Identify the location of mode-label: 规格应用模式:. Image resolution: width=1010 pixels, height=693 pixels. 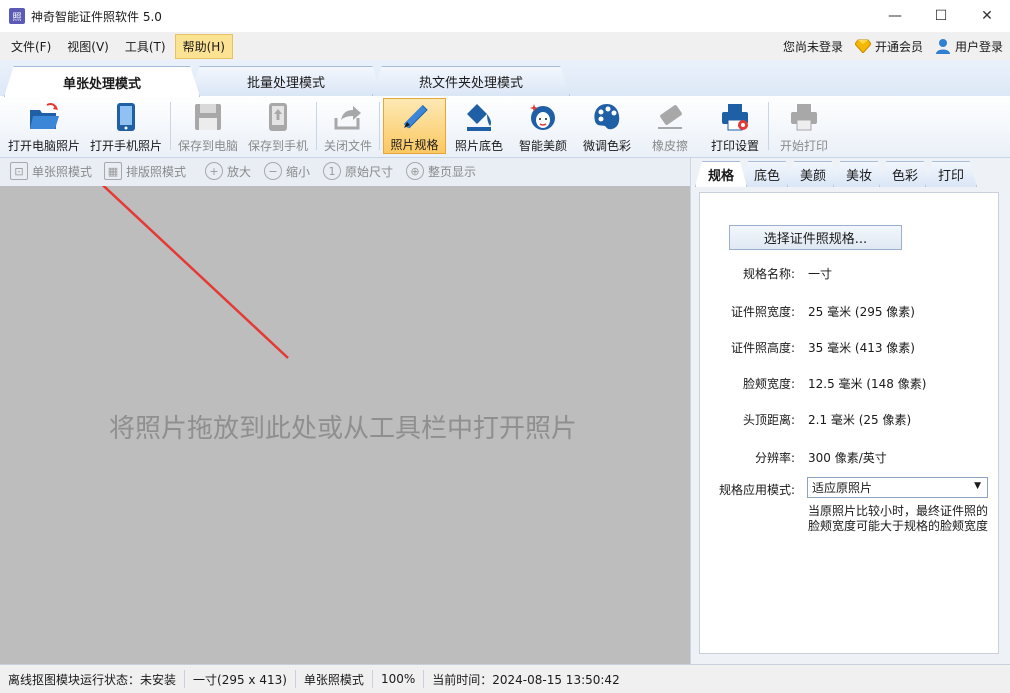
(756, 490).